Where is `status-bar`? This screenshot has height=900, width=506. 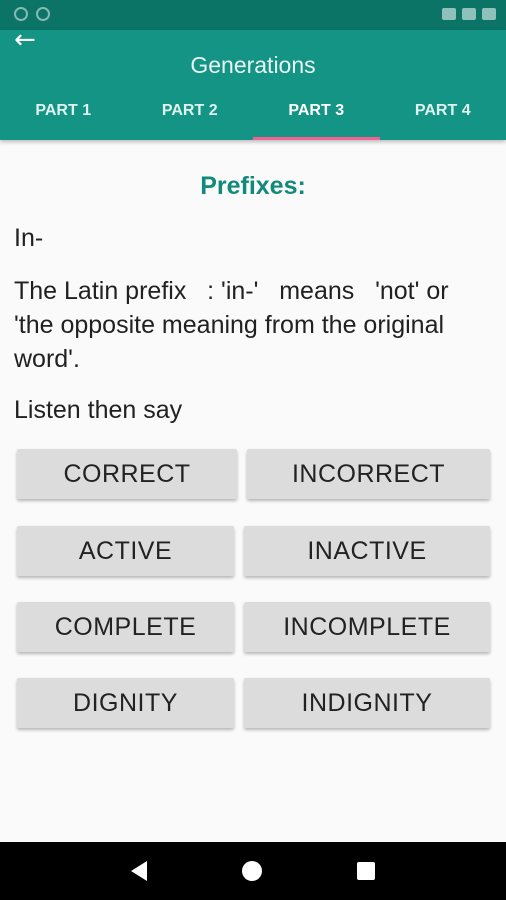
status-bar is located at coordinates (253, 15).